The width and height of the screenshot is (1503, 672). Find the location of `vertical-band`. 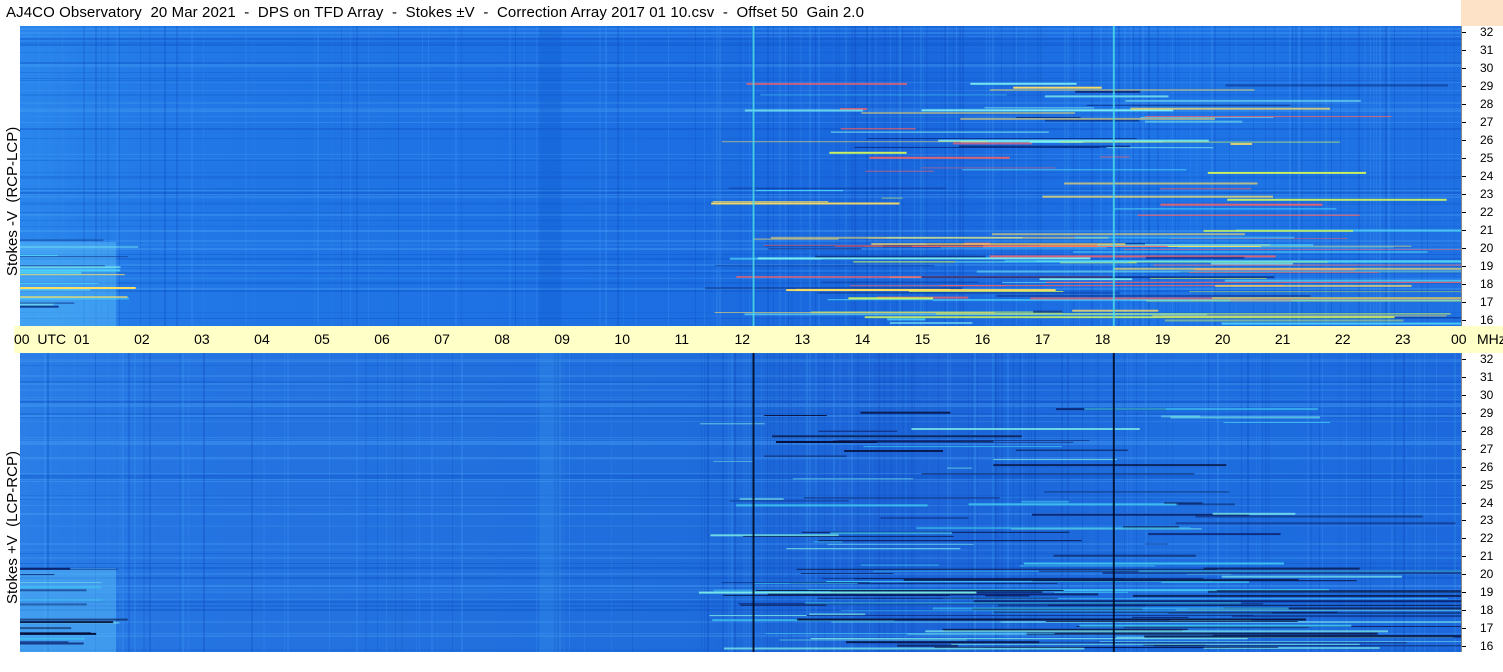

vertical-band is located at coordinates (550, 502).